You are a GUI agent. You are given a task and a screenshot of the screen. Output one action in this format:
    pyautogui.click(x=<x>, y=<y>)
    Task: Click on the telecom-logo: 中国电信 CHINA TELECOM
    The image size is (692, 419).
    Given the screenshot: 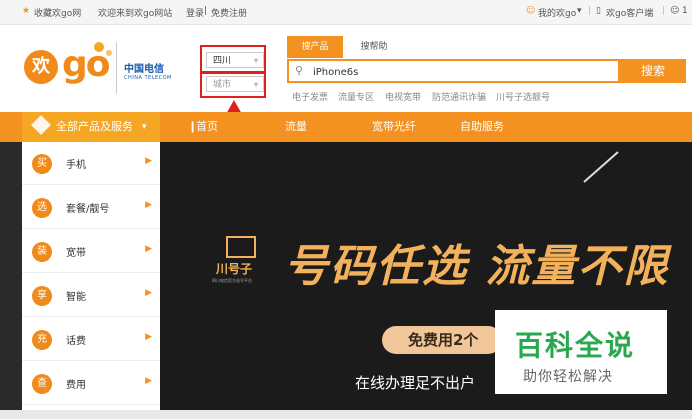 What is the action you would take?
    pyautogui.click(x=148, y=70)
    